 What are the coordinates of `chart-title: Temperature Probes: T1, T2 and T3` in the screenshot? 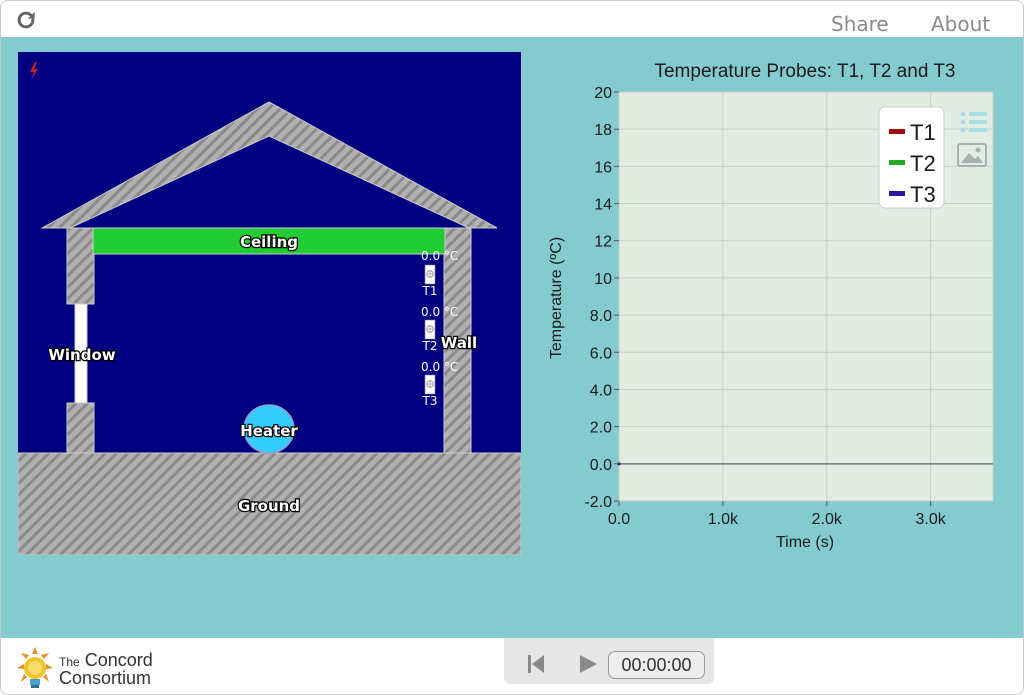 It's located at (804, 71).